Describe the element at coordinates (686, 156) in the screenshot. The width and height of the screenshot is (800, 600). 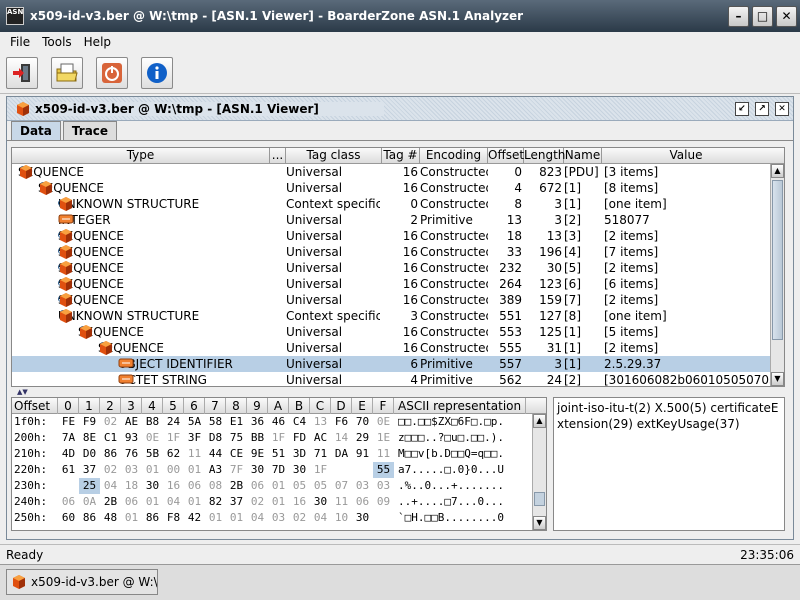
I see `column-value: Value` at that location.